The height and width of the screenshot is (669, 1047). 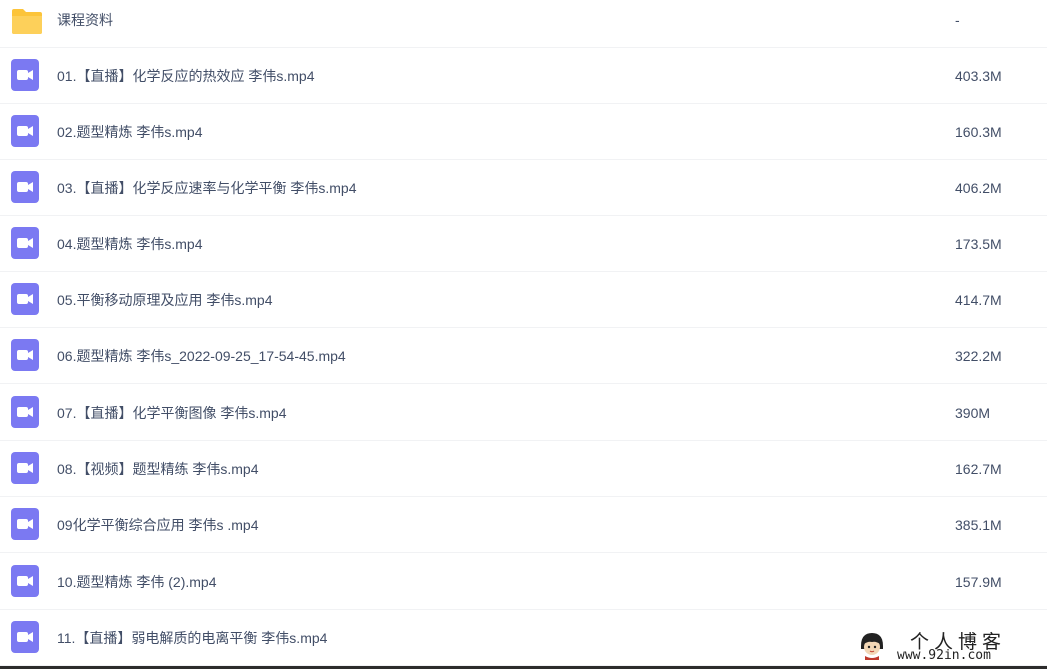 What do you see at coordinates (85, 20) in the screenshot?
I see `file-name: 课程资料` at bounding box center [85, 20].